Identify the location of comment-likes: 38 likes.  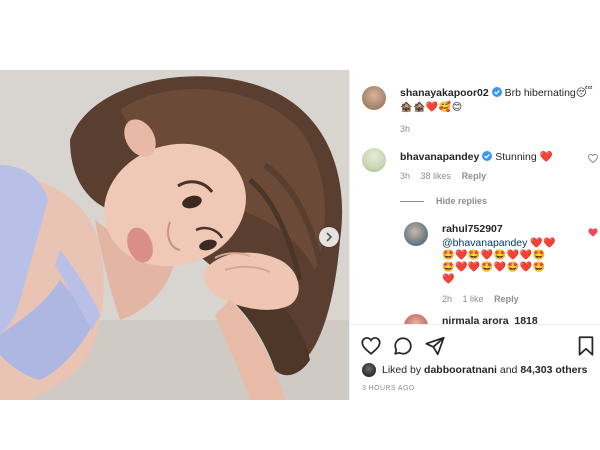
(436, 176).